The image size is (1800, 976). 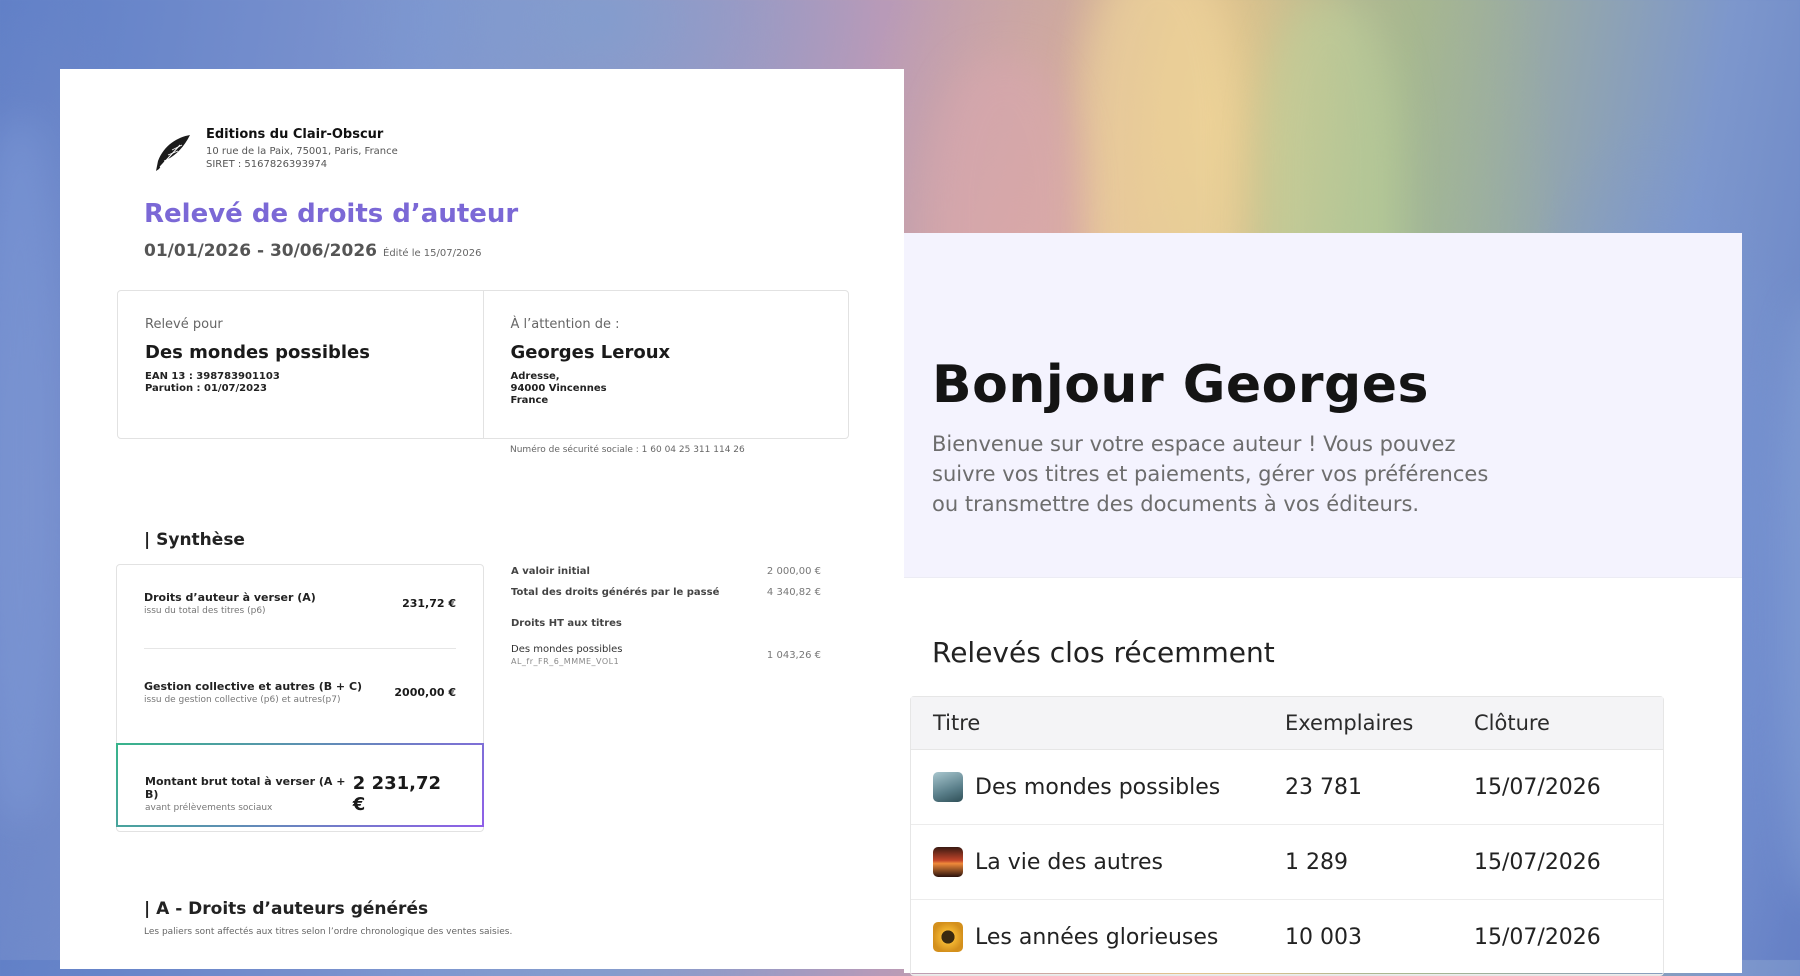 What do you see at coordinates (253, 686) in the screenshot?
I see `row-bc-title: Gestion collective et autres (B + C)` at bounding box center [253, 686].